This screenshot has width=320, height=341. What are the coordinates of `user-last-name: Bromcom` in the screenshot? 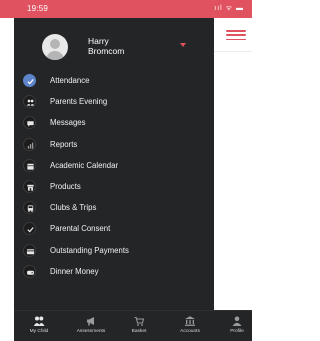 It's located at (106, 50).